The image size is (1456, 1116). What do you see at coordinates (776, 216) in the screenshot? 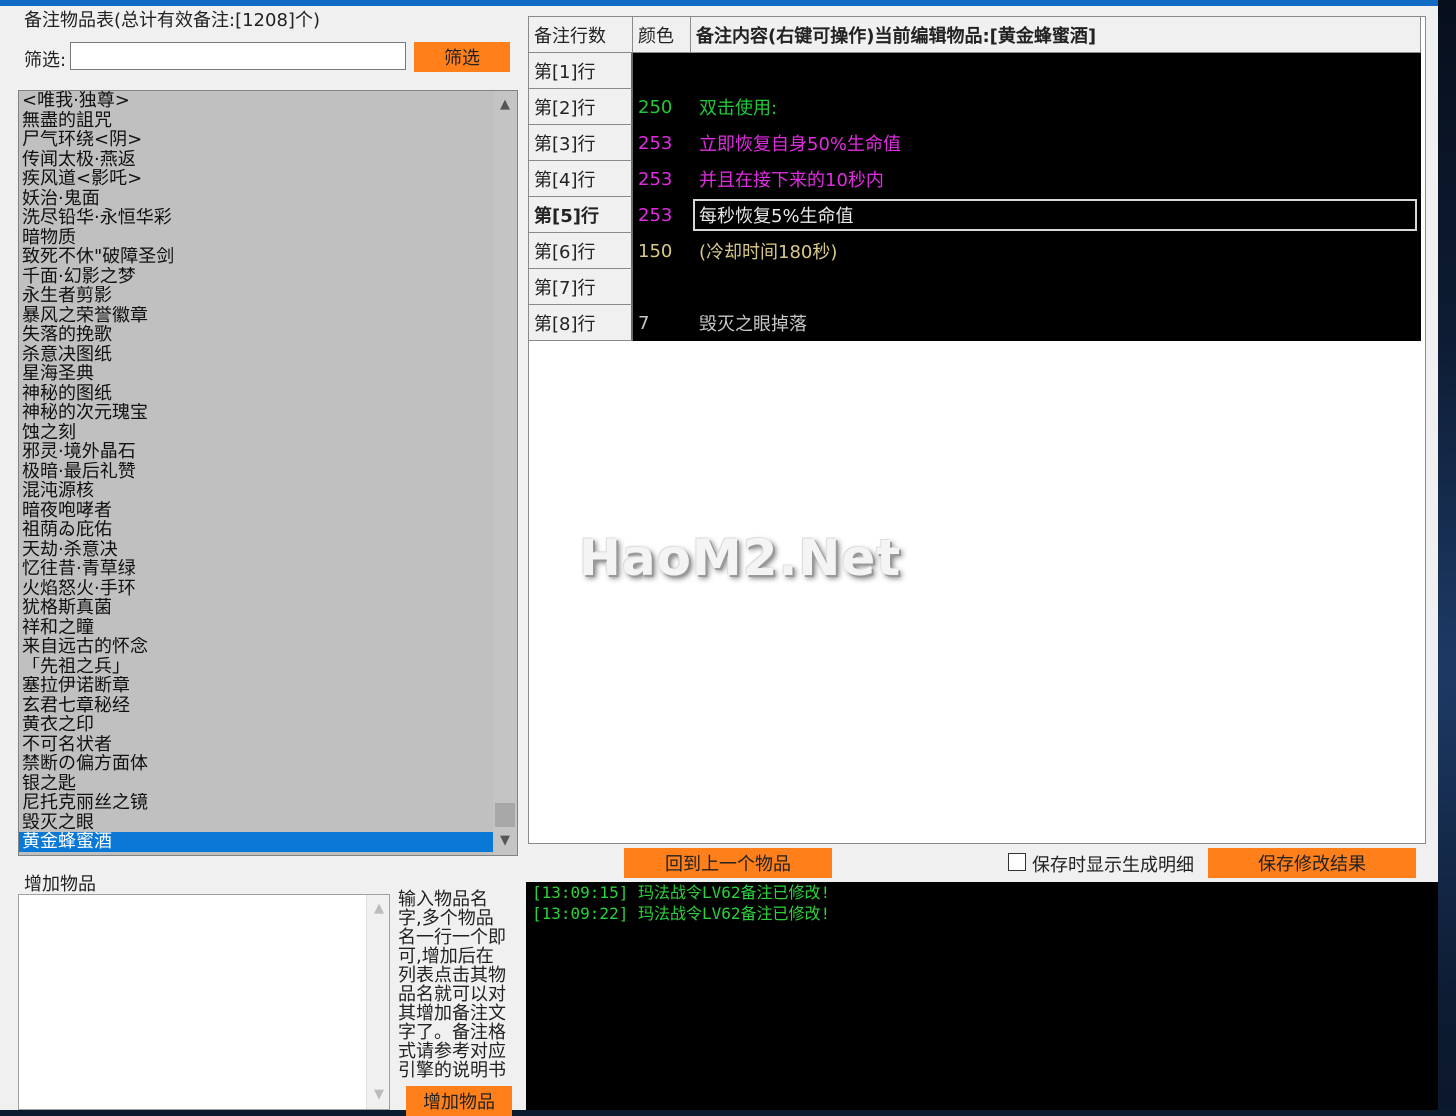
I see `grid-text-value: 每秒恢复5%生命值` at bounding box center [776, 216].